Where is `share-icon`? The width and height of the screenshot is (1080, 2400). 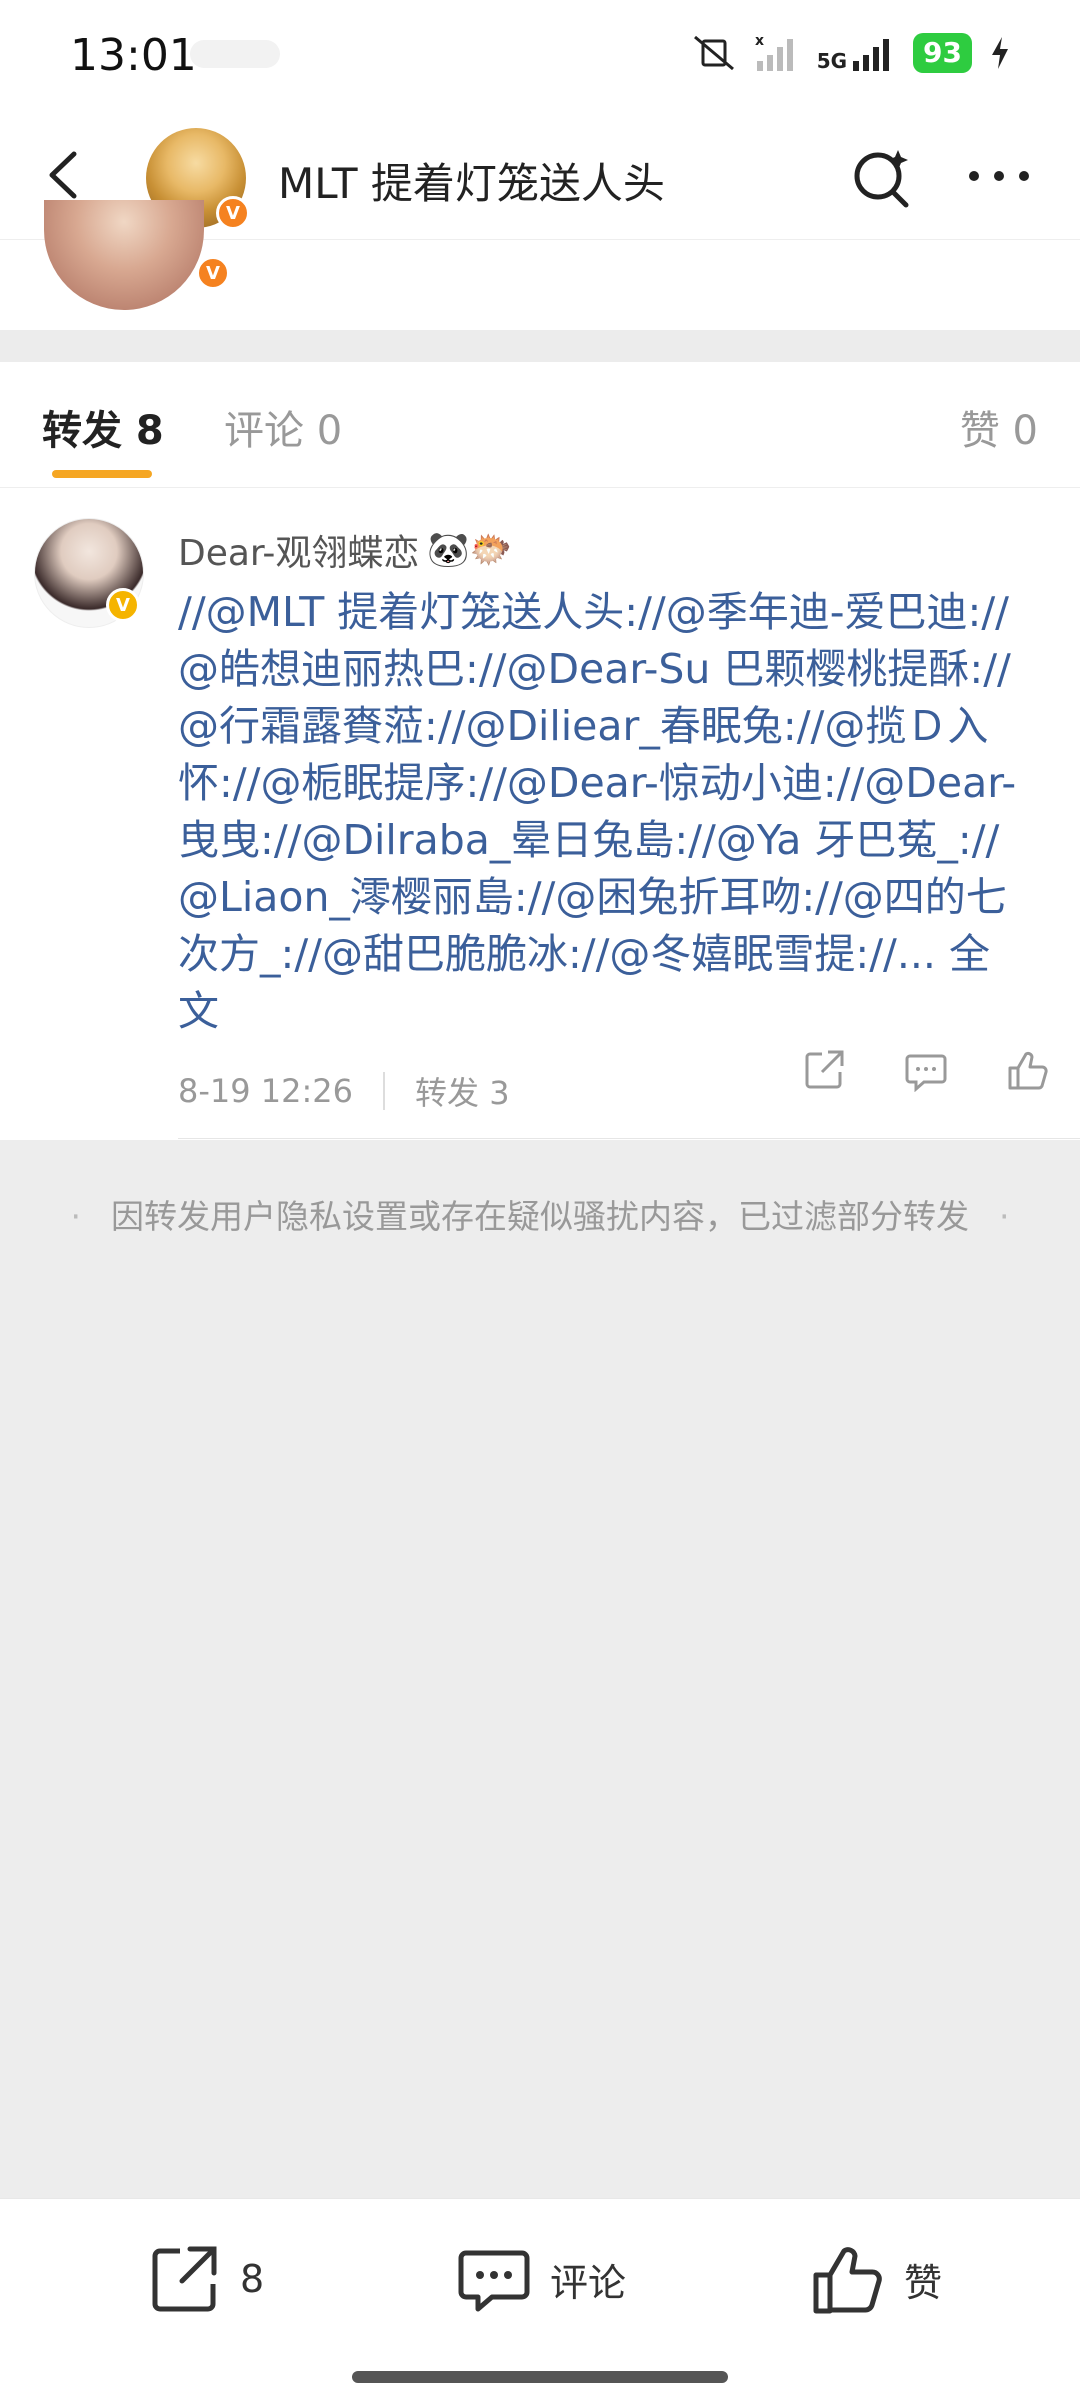
share-icon is located at coordinates (824, 1070).